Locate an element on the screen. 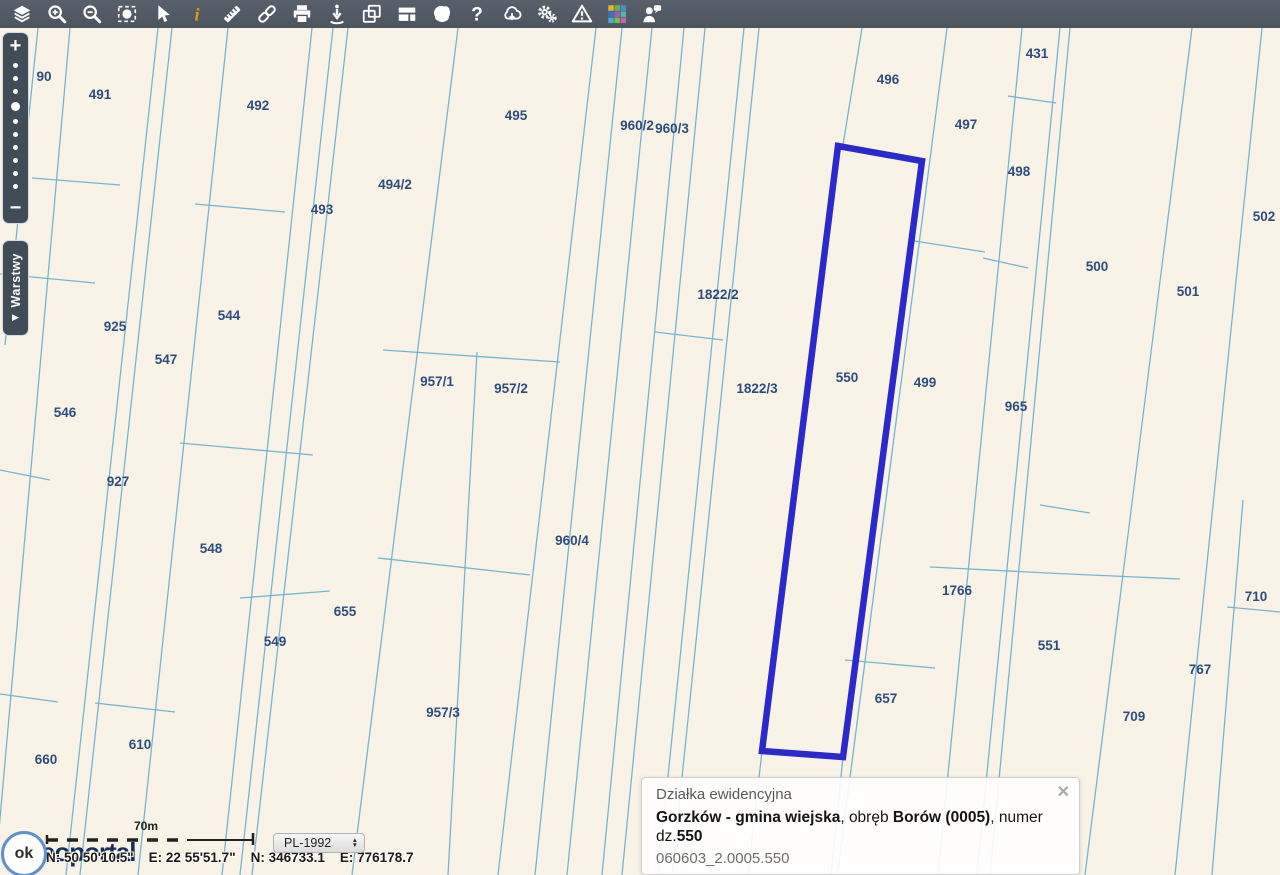  parcel-label: 495 is located at coordinates (516, 115).